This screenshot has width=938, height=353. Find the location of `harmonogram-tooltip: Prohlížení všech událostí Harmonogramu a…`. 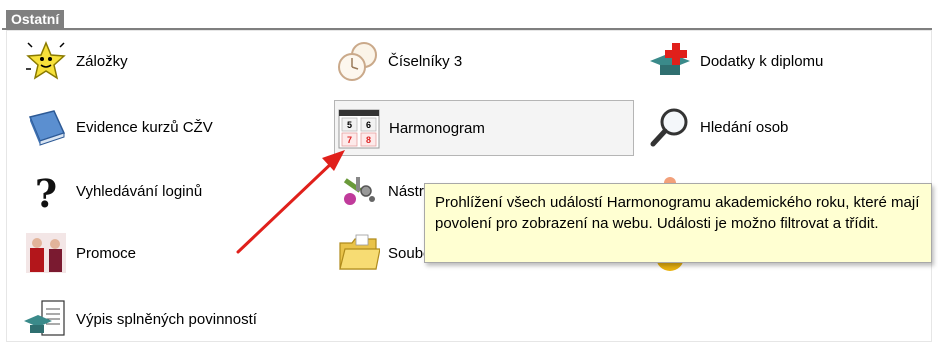

harmonogram-tooltip: Prohlížení všech událostí Harmonogramu a… is located at coordinates (678, 223).